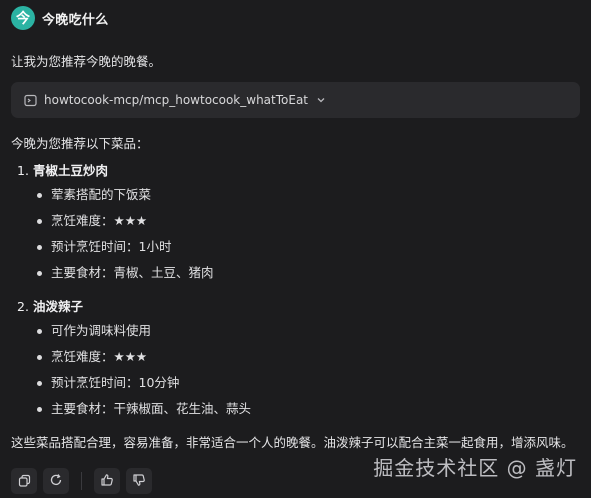 This screenshot has width=591, height=498. I want to click on app-title: 今晚吃什么, so click(75, 20).